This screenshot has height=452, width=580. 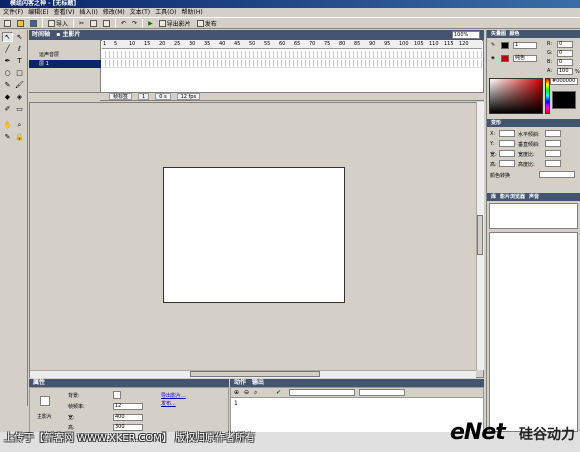 What do you see at coordinates (19, 125) in the screenshot?
I see `zoom-tool-icon: ⌕` at bounding box center [19, 125].